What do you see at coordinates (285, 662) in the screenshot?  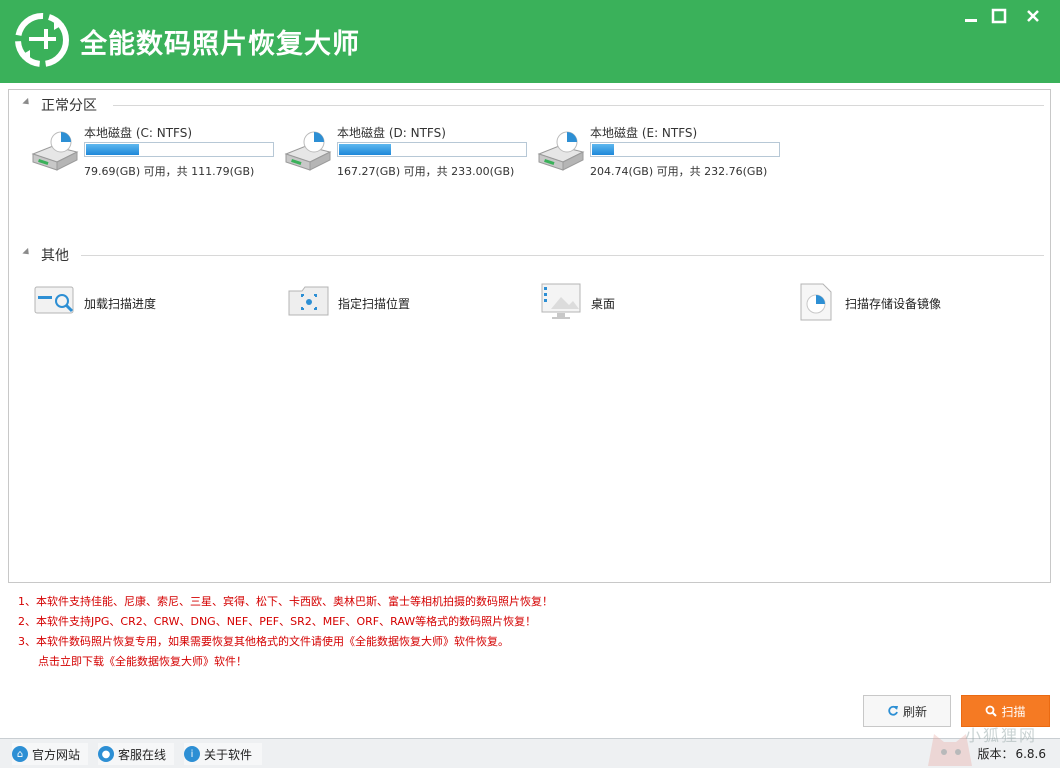 I see `download-link: 点击立即下载《全能数据恢复大师》软件！` at bounding box center [285, 662].